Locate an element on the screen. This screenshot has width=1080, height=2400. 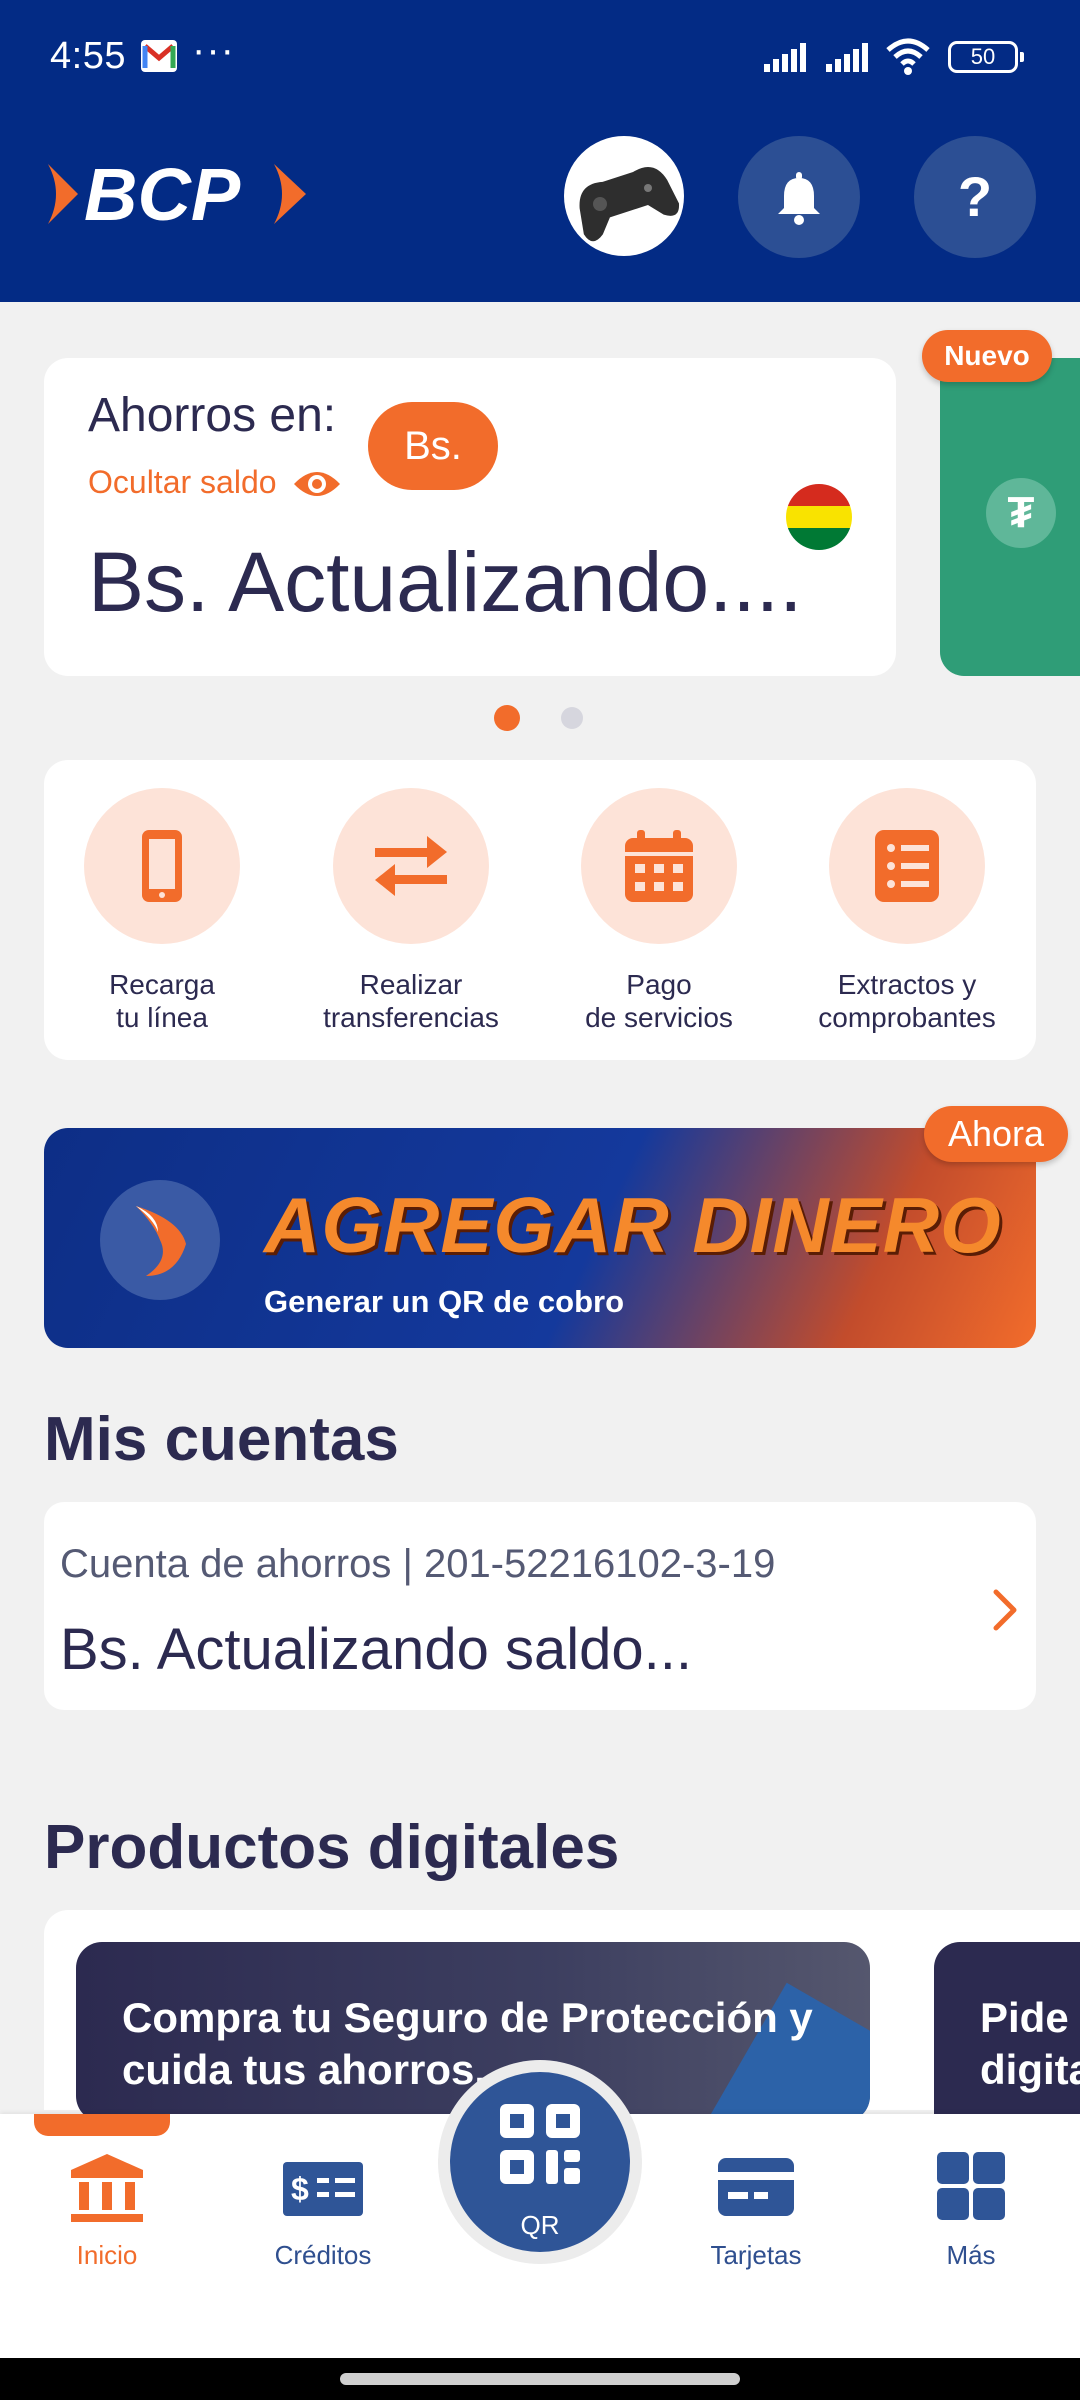
new-badge: Nuevo is located at coordinates (987, 356).